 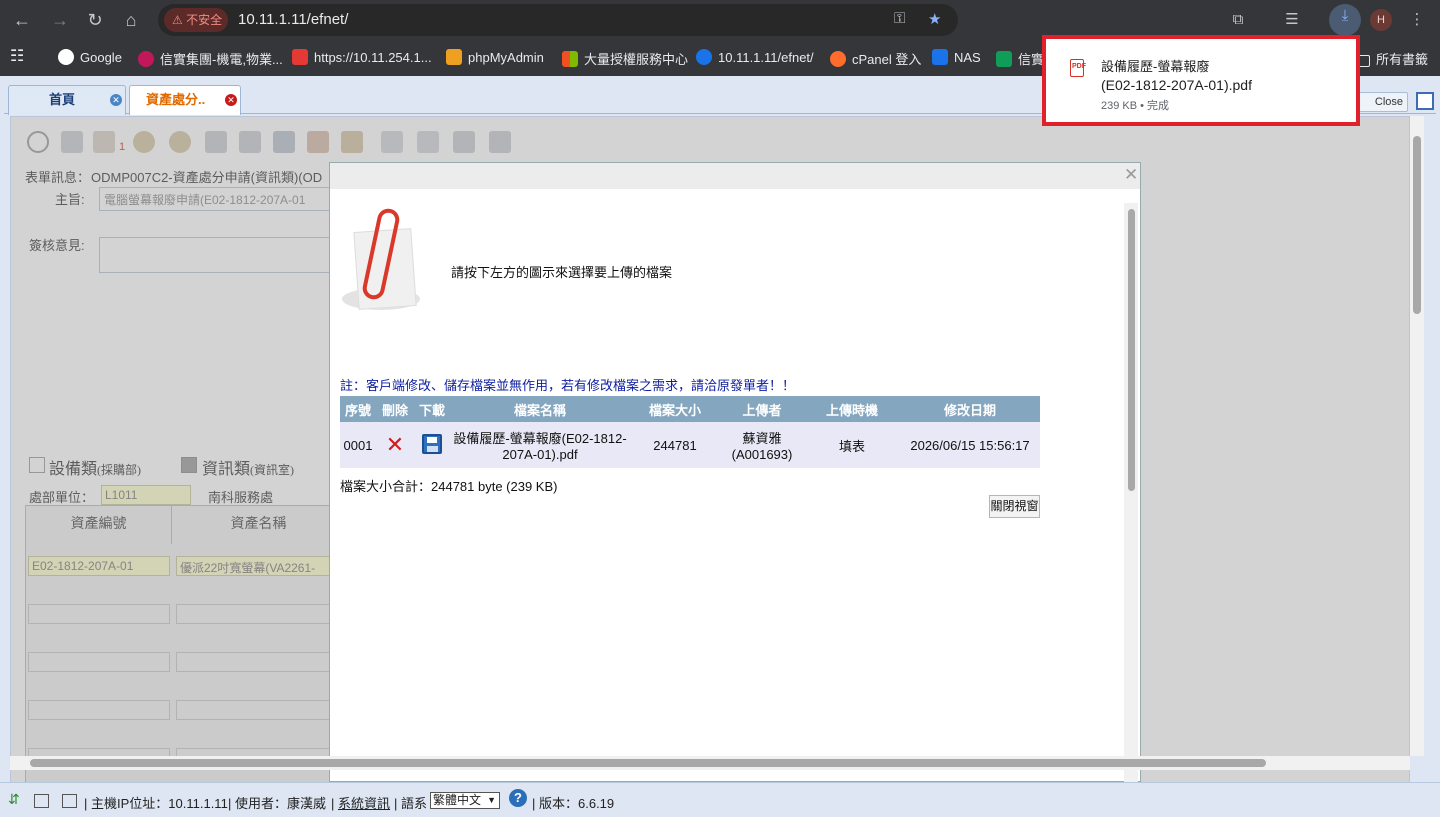 I want to click on bookmark-cpanel: cPanel 登入, so click(x=875, y=58).